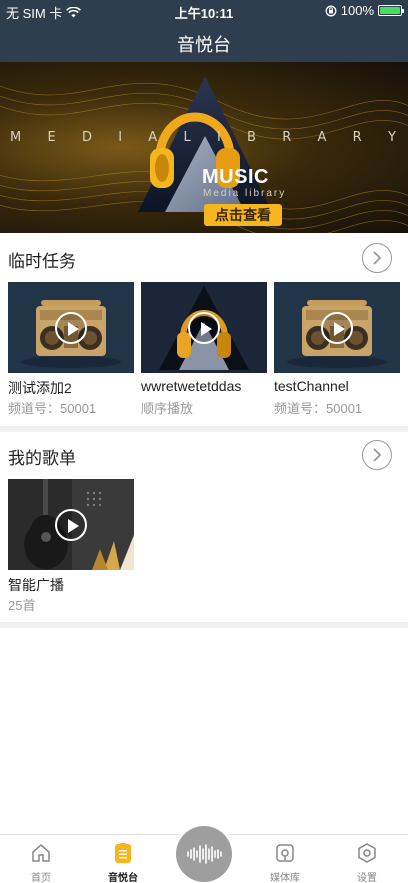 This screenshot has width=408, height=883. Describe the element at coordinates (285, 878) in the screenshot. I see `tab-label: 媒体库` at that location.